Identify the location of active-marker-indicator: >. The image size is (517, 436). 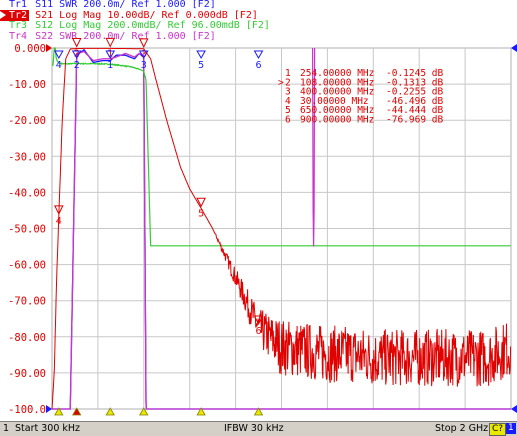
(281, 82).